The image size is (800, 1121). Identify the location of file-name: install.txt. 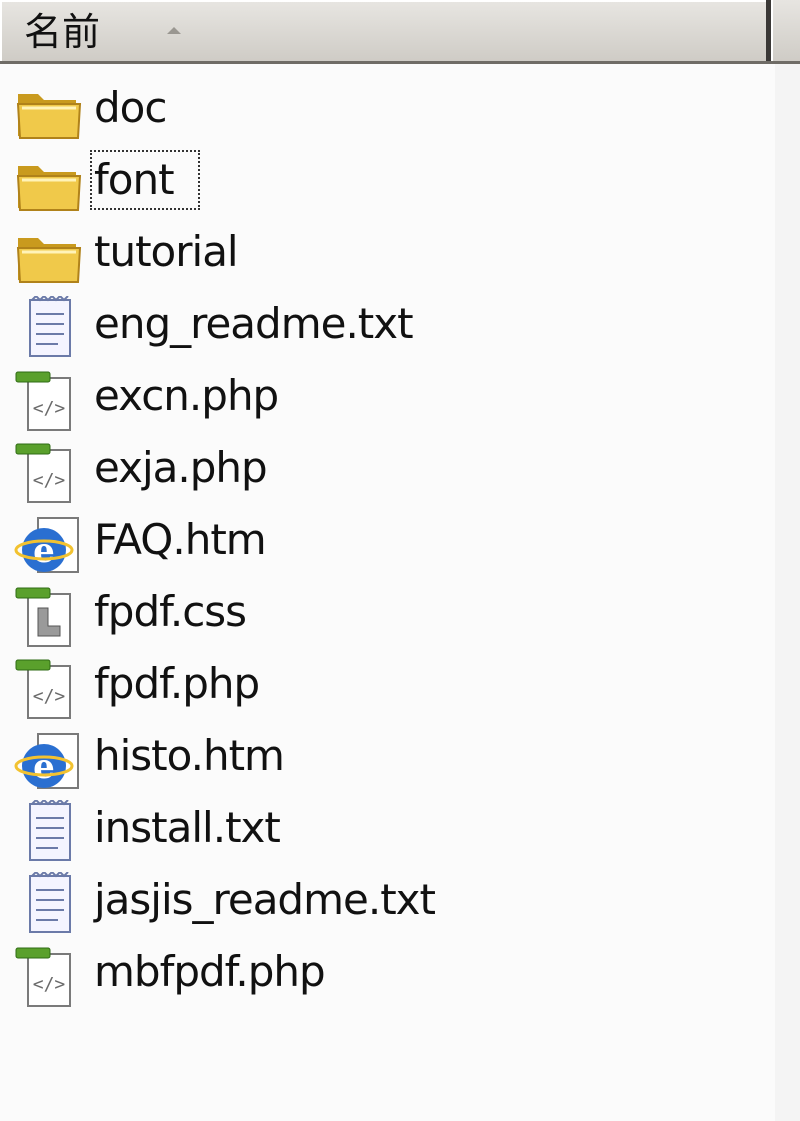
(187, 827).